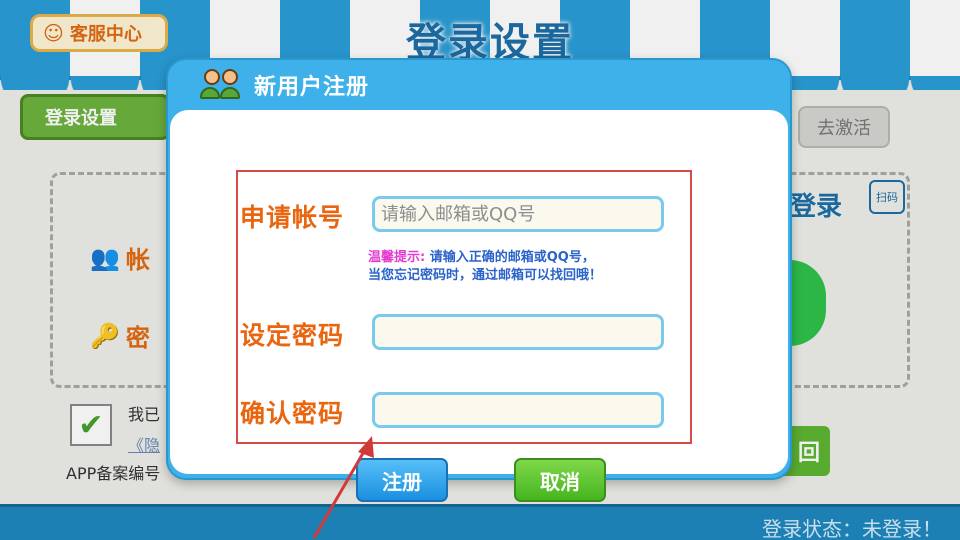  Describe the element at coordinates (512, 257) in the screenshot. I see `hint-body: 请输入正确的邮箱或QQ号，` at that location.